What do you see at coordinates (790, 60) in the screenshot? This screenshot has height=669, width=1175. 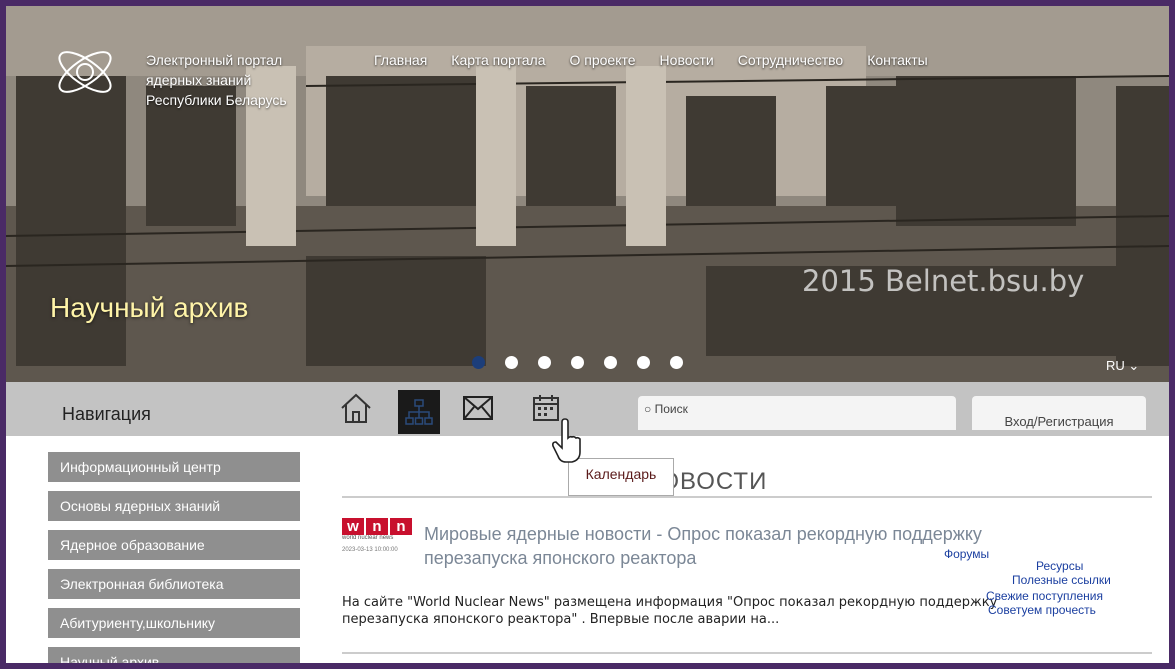 I see `nav-link-cooperation: Сотрудничество` at bounding box center [790, 60].